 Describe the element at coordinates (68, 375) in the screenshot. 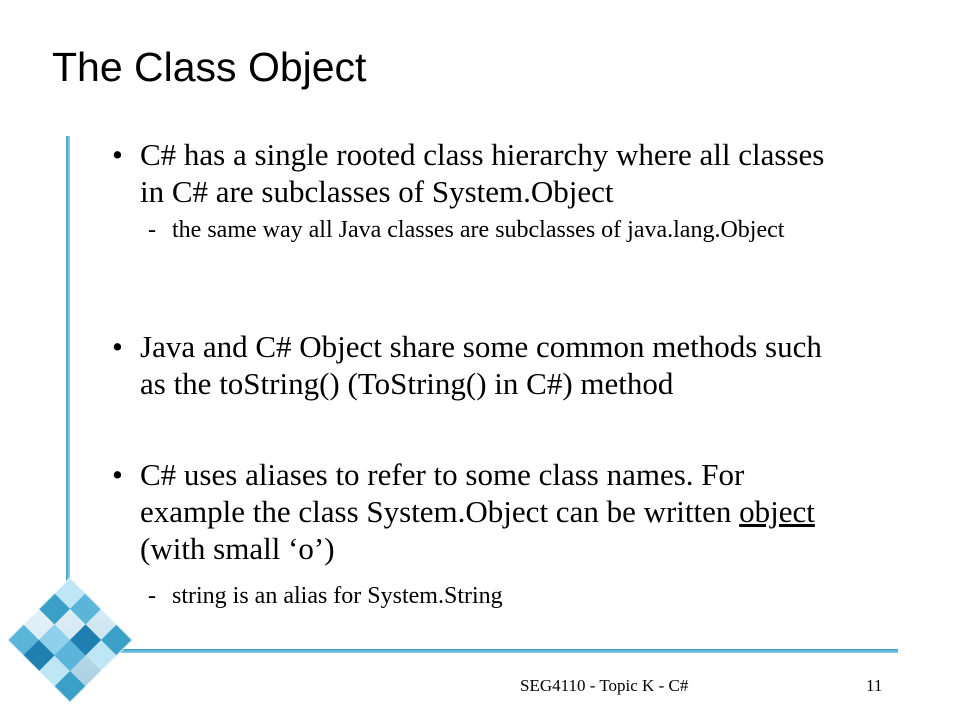

I see `accent-vertical-line` at that location.